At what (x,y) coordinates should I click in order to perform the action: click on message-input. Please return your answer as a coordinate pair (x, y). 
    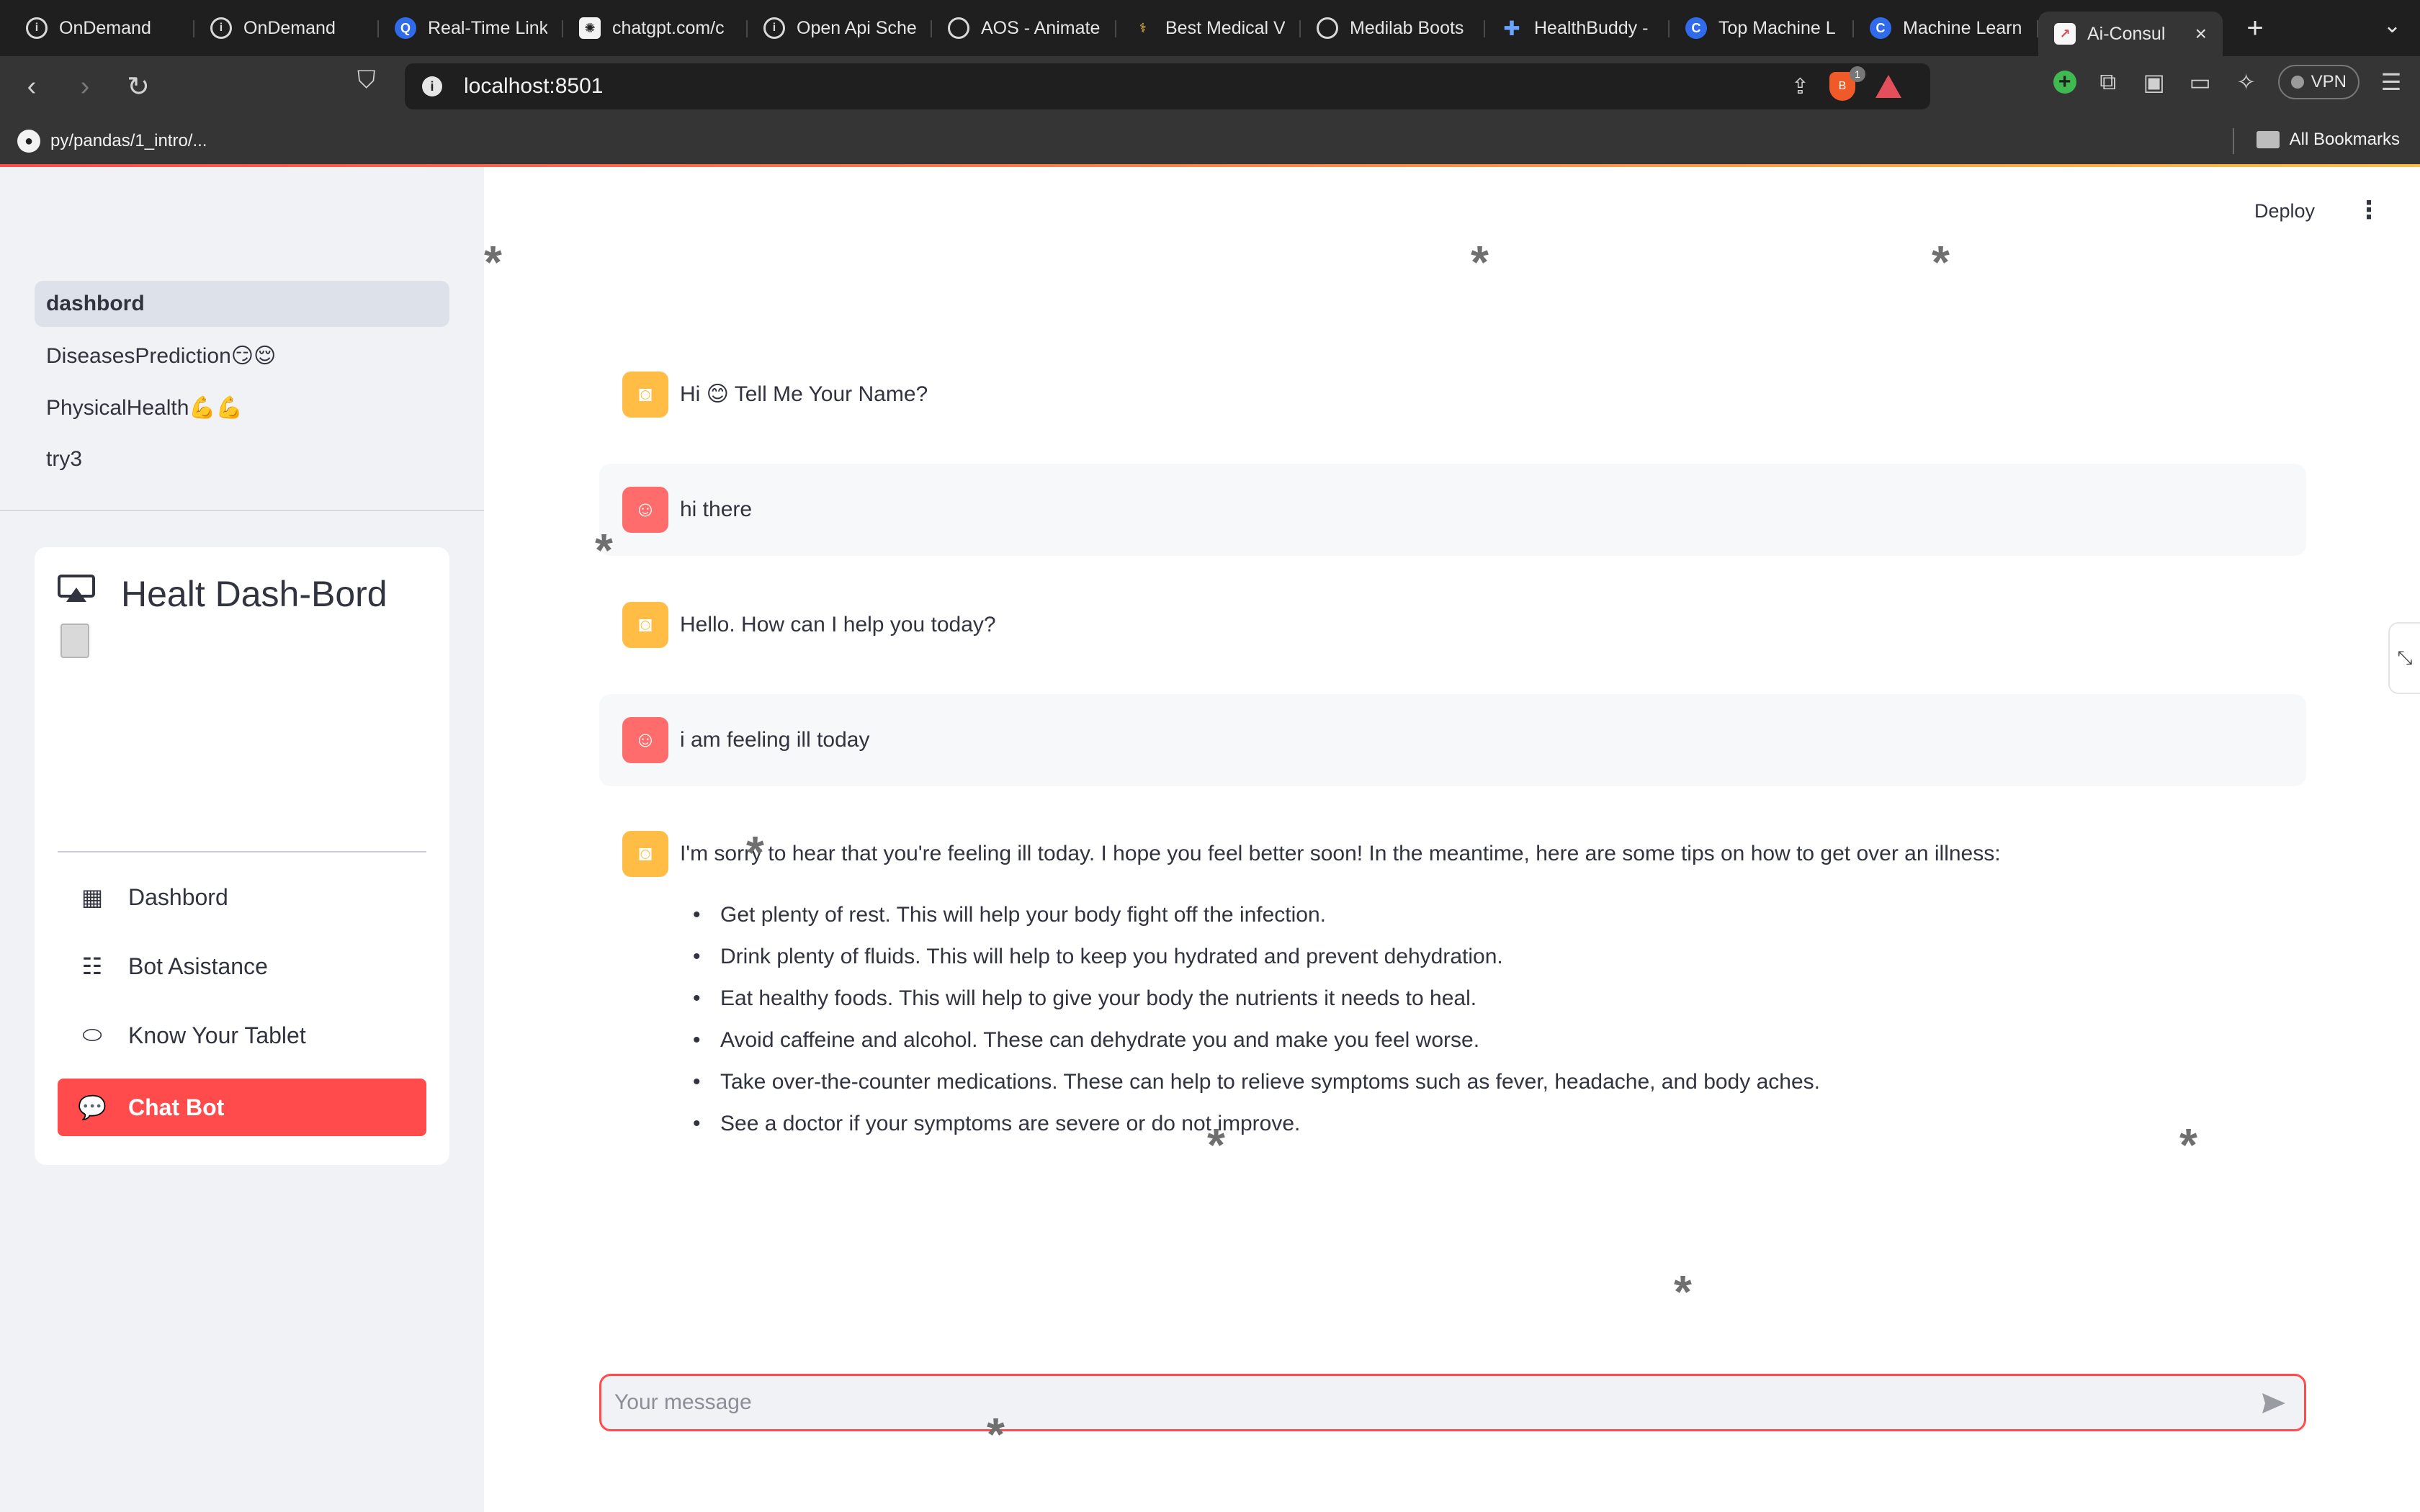
    Looking at the image, I should click on (1421, 1402).